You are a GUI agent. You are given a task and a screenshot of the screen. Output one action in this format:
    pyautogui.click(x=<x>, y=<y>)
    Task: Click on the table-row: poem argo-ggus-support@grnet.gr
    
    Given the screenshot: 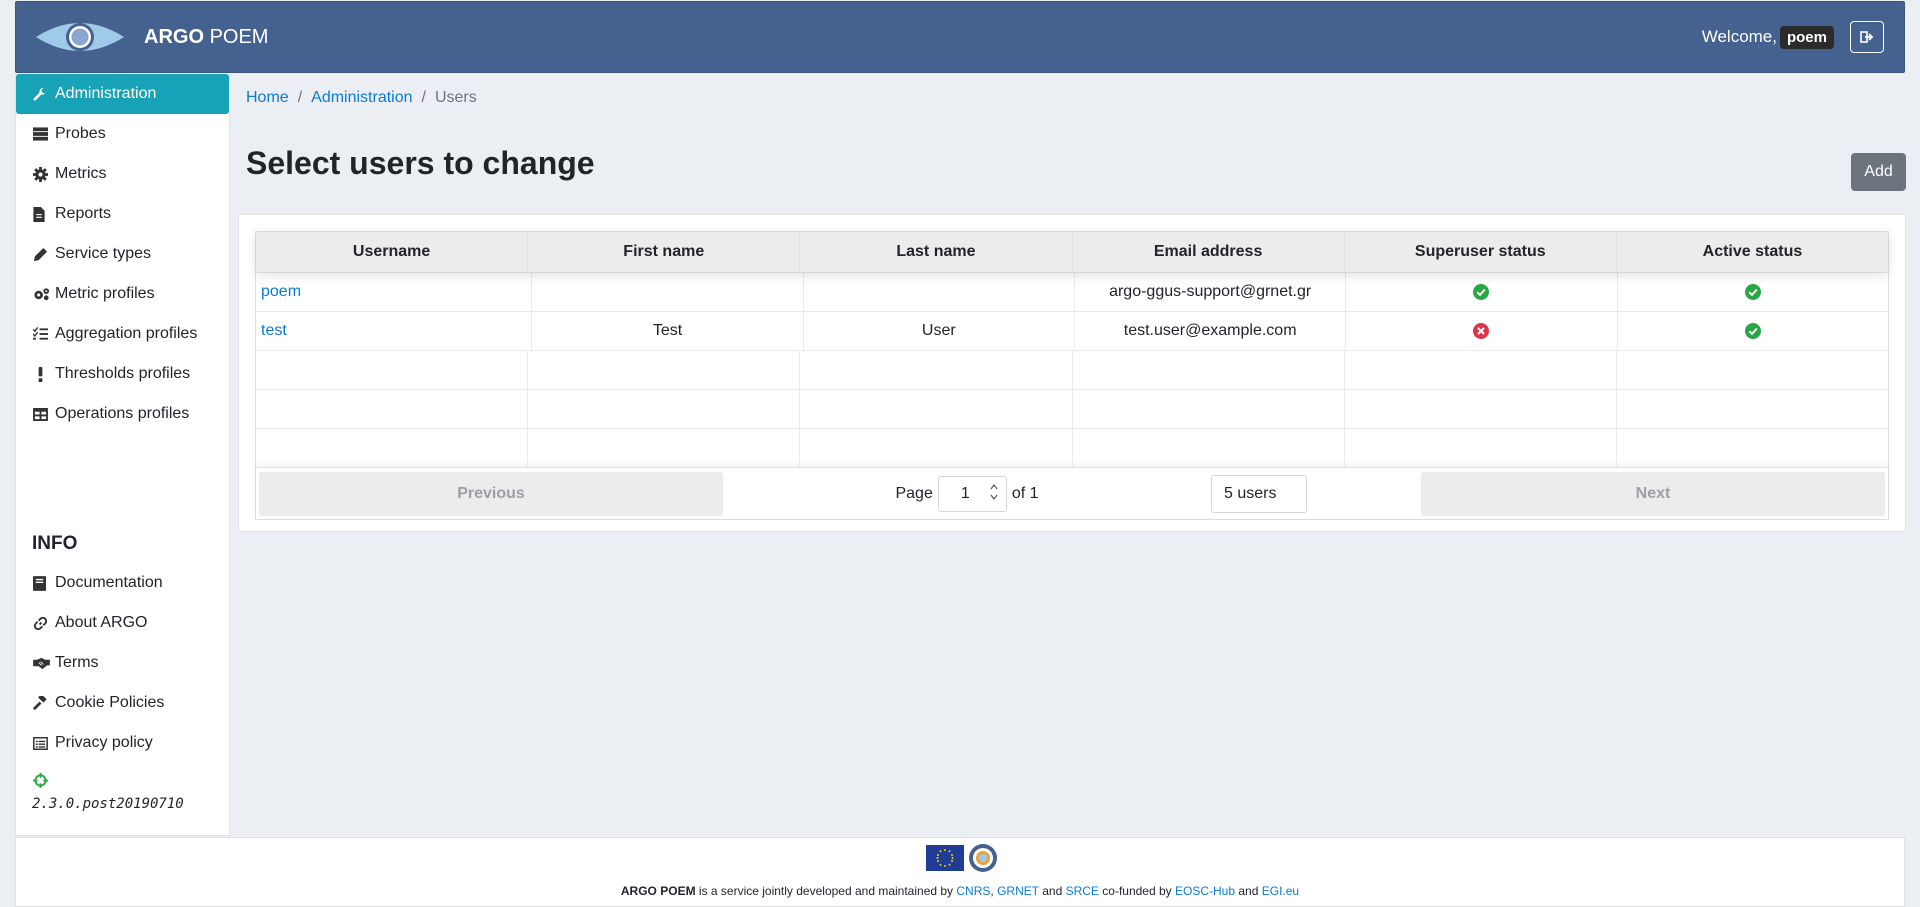 What is the action you would take?
    pyautogui.click(x=1072, y=291)
    